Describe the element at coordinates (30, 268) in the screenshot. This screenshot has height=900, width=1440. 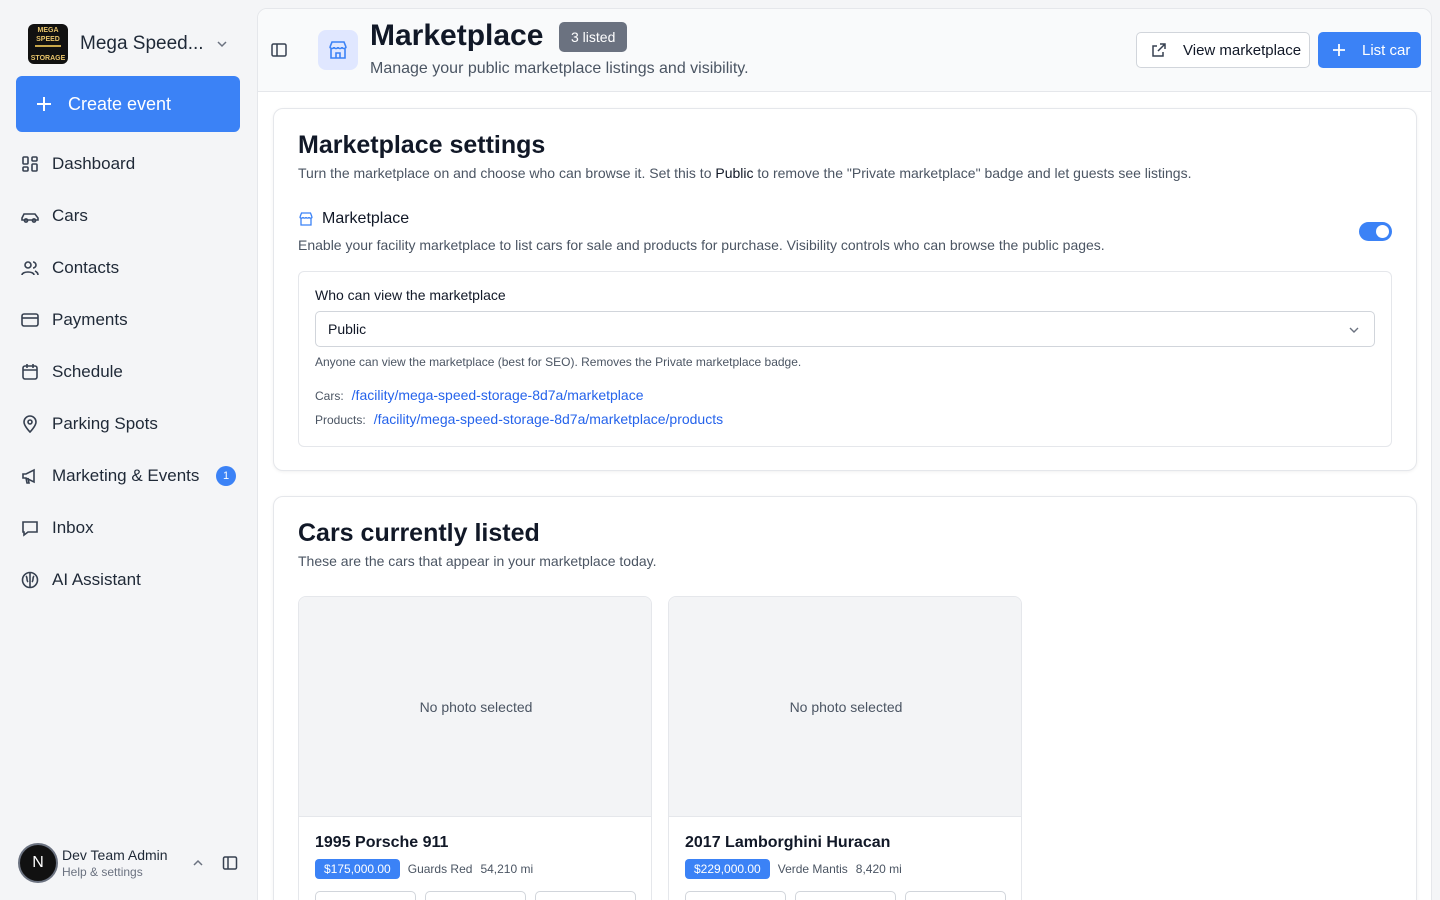
I see `contacts-icon` at that location.